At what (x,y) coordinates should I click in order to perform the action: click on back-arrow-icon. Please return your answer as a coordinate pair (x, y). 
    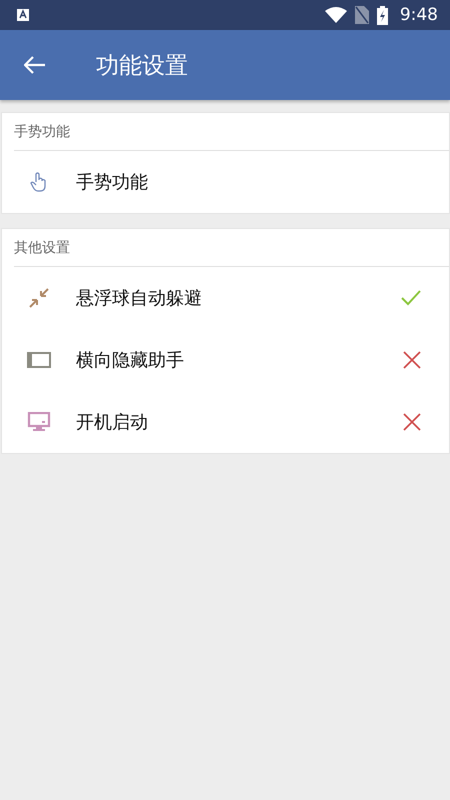
    Looking at the image, I should click on (35, 65).